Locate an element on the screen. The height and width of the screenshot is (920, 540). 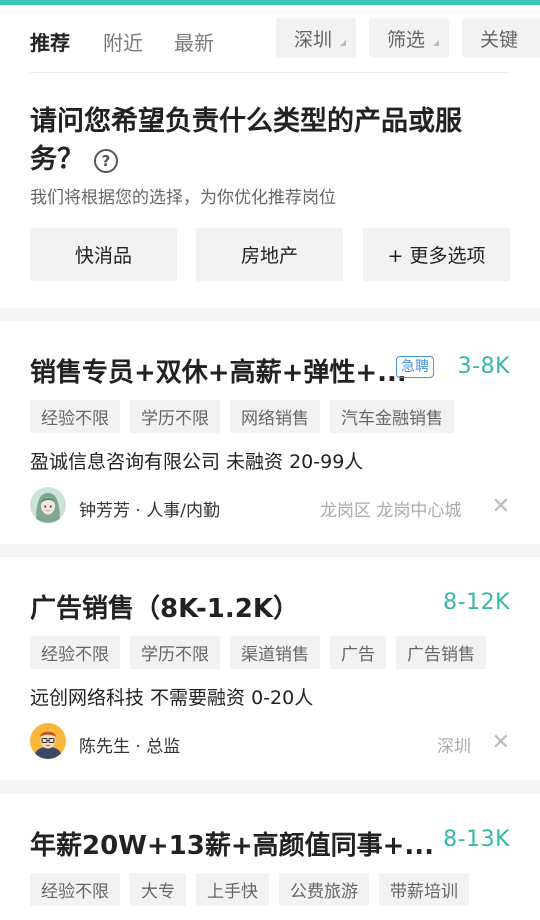
job-title: 广告销售（8K-1.2K） is located at coordinates (164, 609).